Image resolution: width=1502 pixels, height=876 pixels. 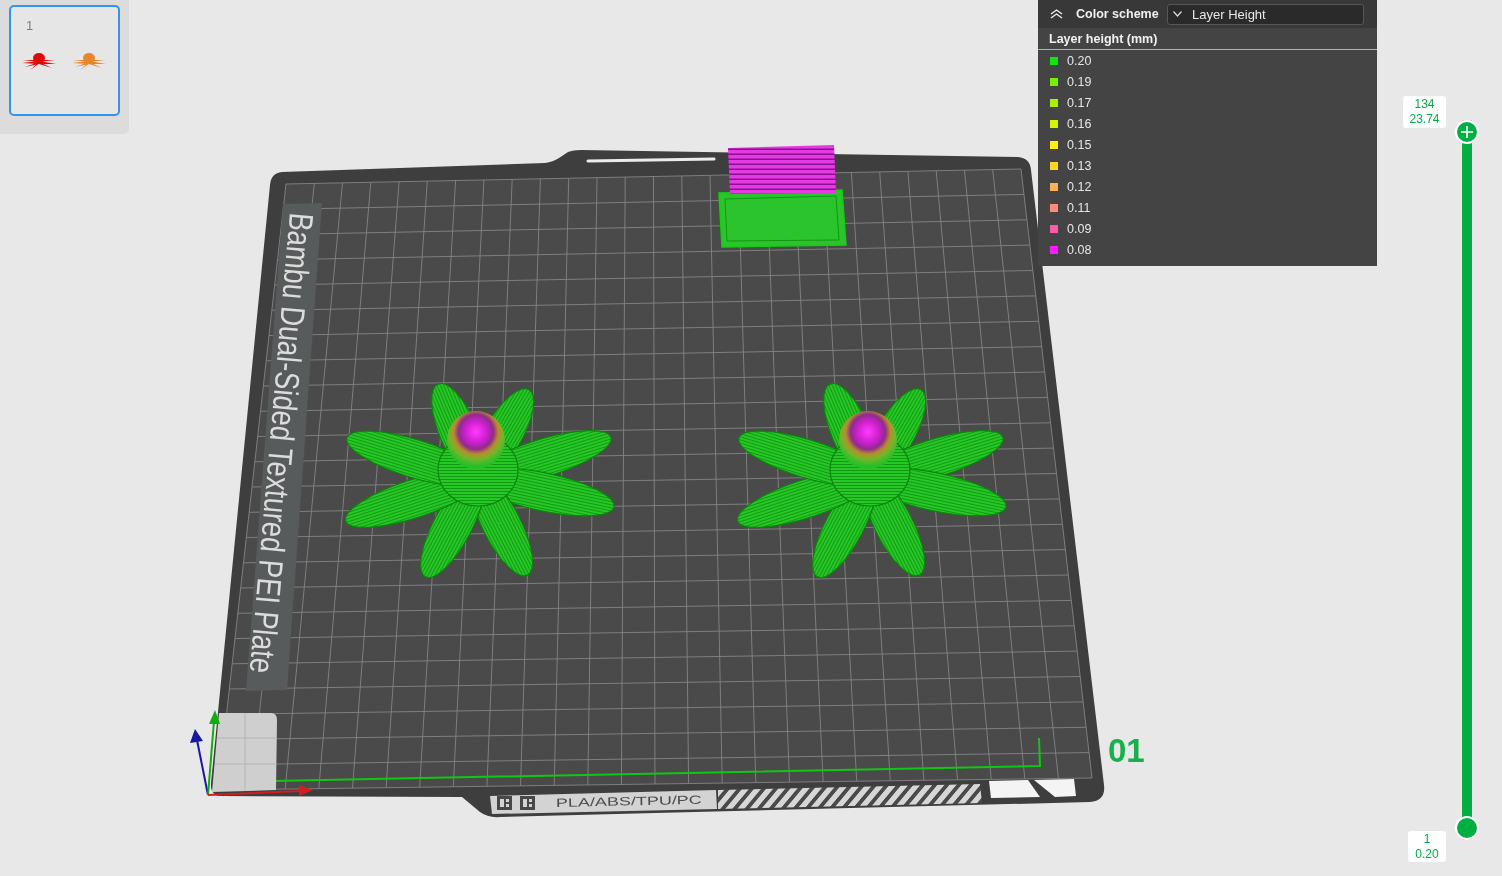 What do you see at coordinates (199, 762) in the screenshot?
I see `z-axis-arrow` at bounding box center [199, 762].